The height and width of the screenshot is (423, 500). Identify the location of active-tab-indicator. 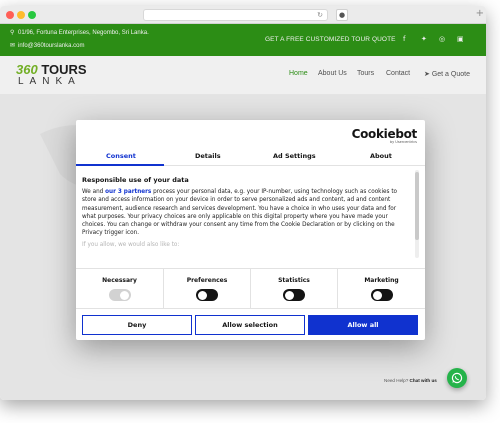
(120, 165).